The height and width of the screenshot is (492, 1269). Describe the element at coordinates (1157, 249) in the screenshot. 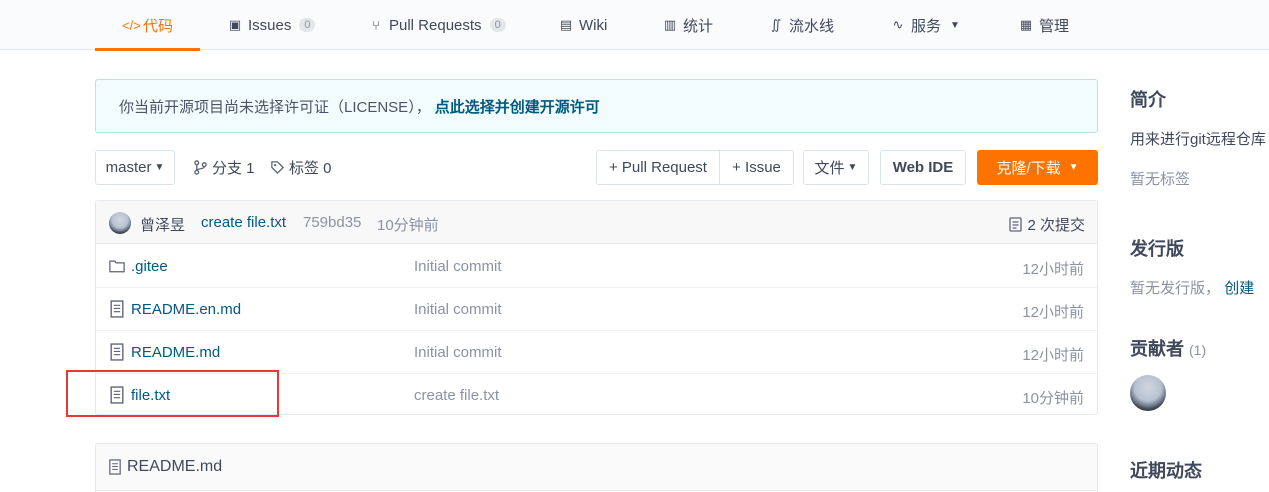

I see `release-heading: 发行版` at that location.